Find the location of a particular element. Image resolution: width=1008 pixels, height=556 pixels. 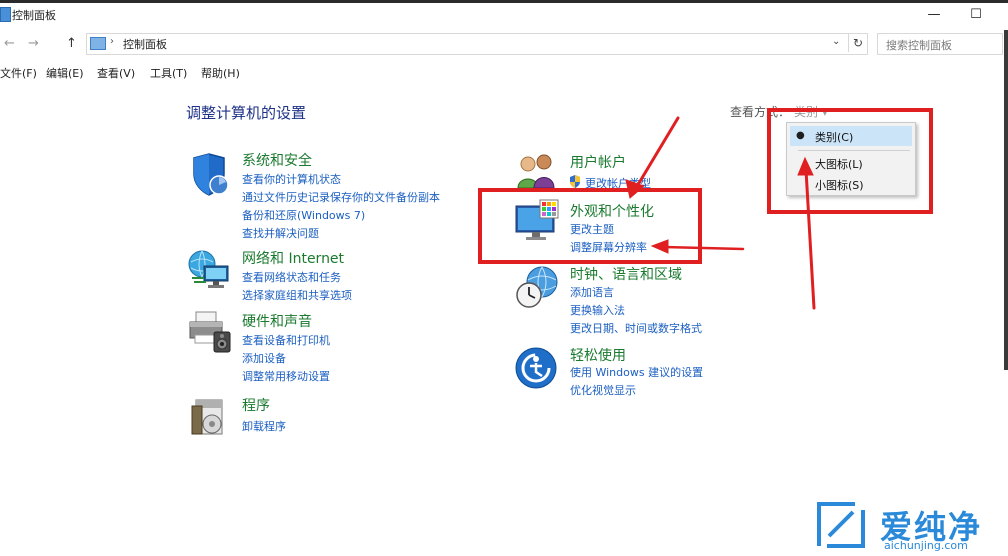

category-clock-language: 时钟、语言和区域 is located at coordinates (626, 274).